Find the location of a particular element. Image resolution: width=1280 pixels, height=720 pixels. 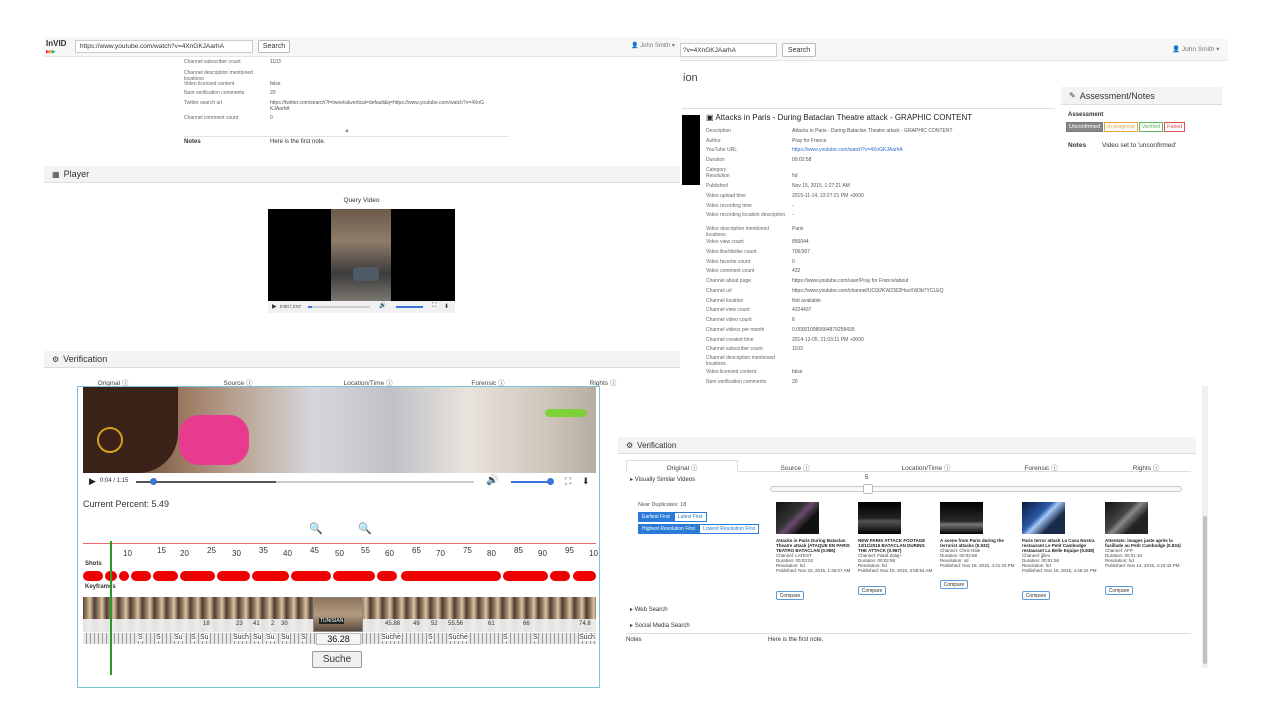

zoom-in-icon: 🔍 is located at coordinates (316, 528).